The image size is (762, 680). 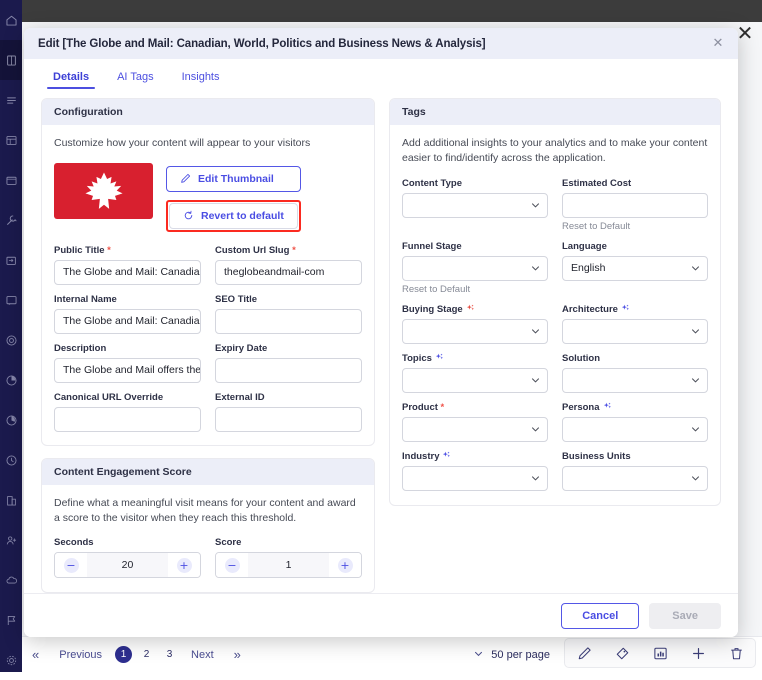 I want to click on score-stepper: − 1 +, so click(x=288, y=565).